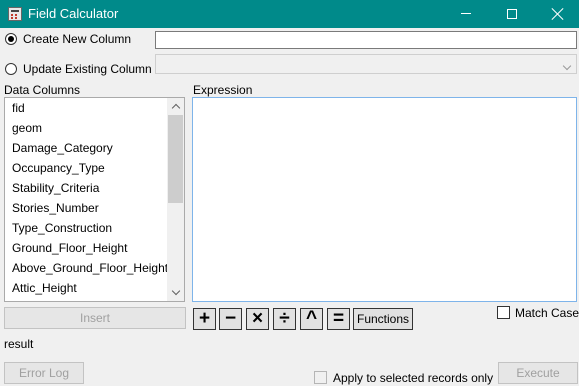 The width and height of the screenshot is (579, 386). I want to click on list-item: Type_Construction, so click(94, 228).